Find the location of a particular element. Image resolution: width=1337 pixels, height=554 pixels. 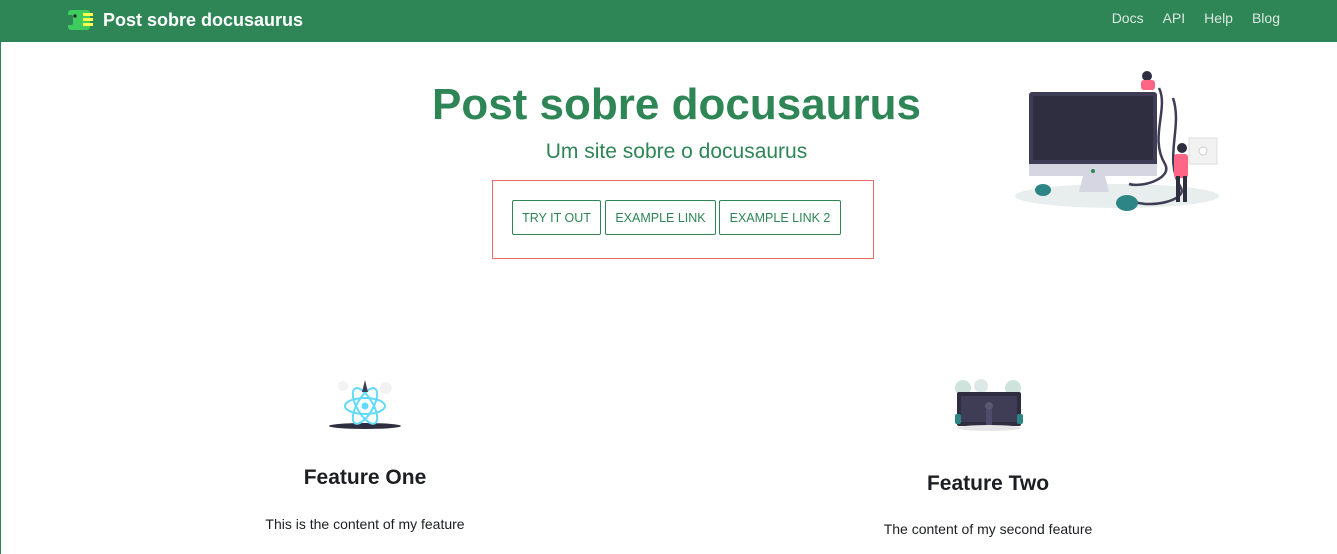

docusaurus-logo-icon is located at coordinates (79, 20).